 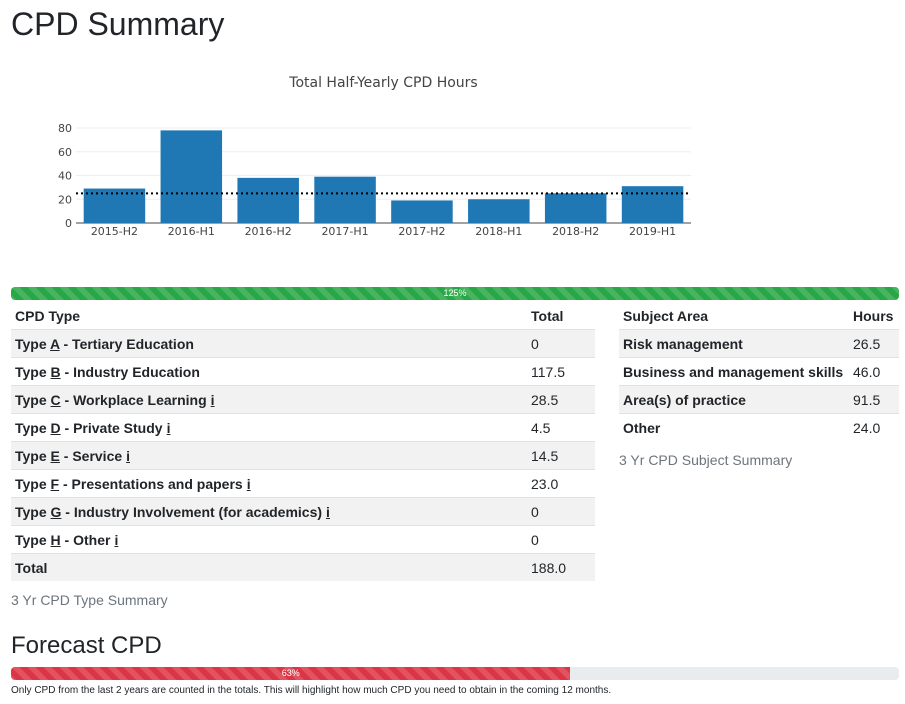 What do you see at coordinates (642, 427) in the screenshot?
I see `subject-area-name: Other` at bounding box center [642, 427].